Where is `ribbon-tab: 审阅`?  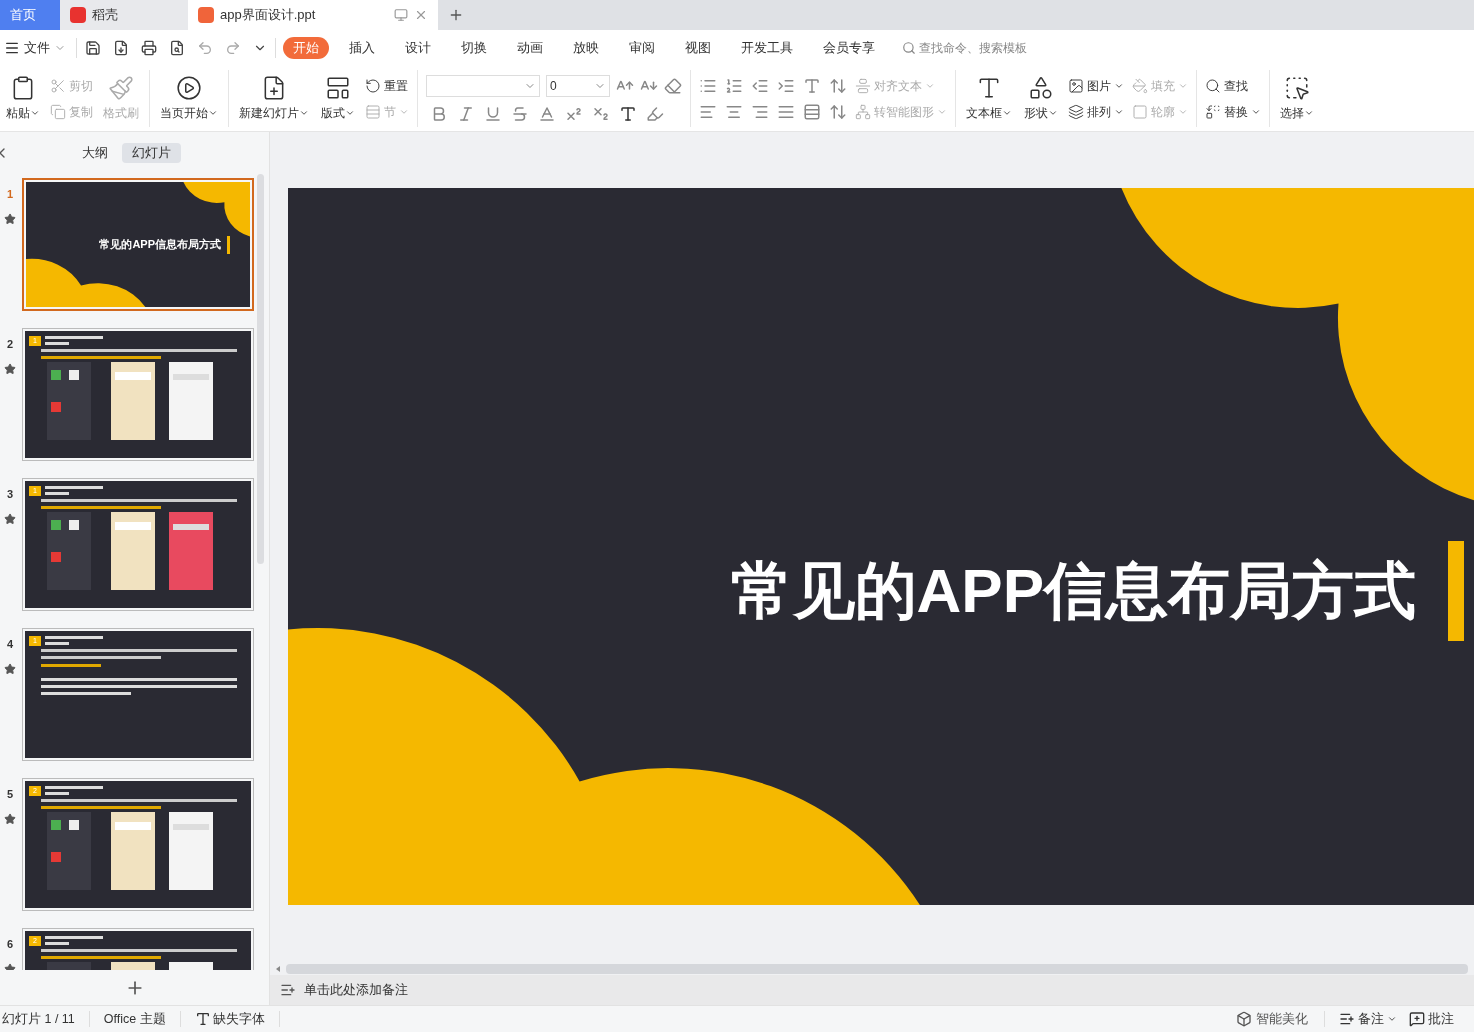 ribbon-tab: 审阅 is located at coordinates (642, 48).